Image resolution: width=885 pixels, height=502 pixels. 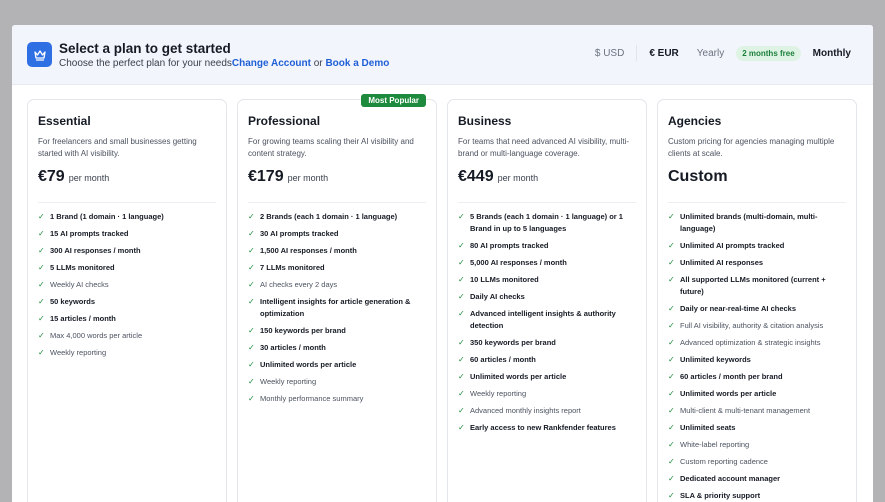 What do you see at coordinates (547, 246) in the screenshot?
I see `feature-item: ✓ 80 AI prompts tracked` at bounding box center [547, 246].